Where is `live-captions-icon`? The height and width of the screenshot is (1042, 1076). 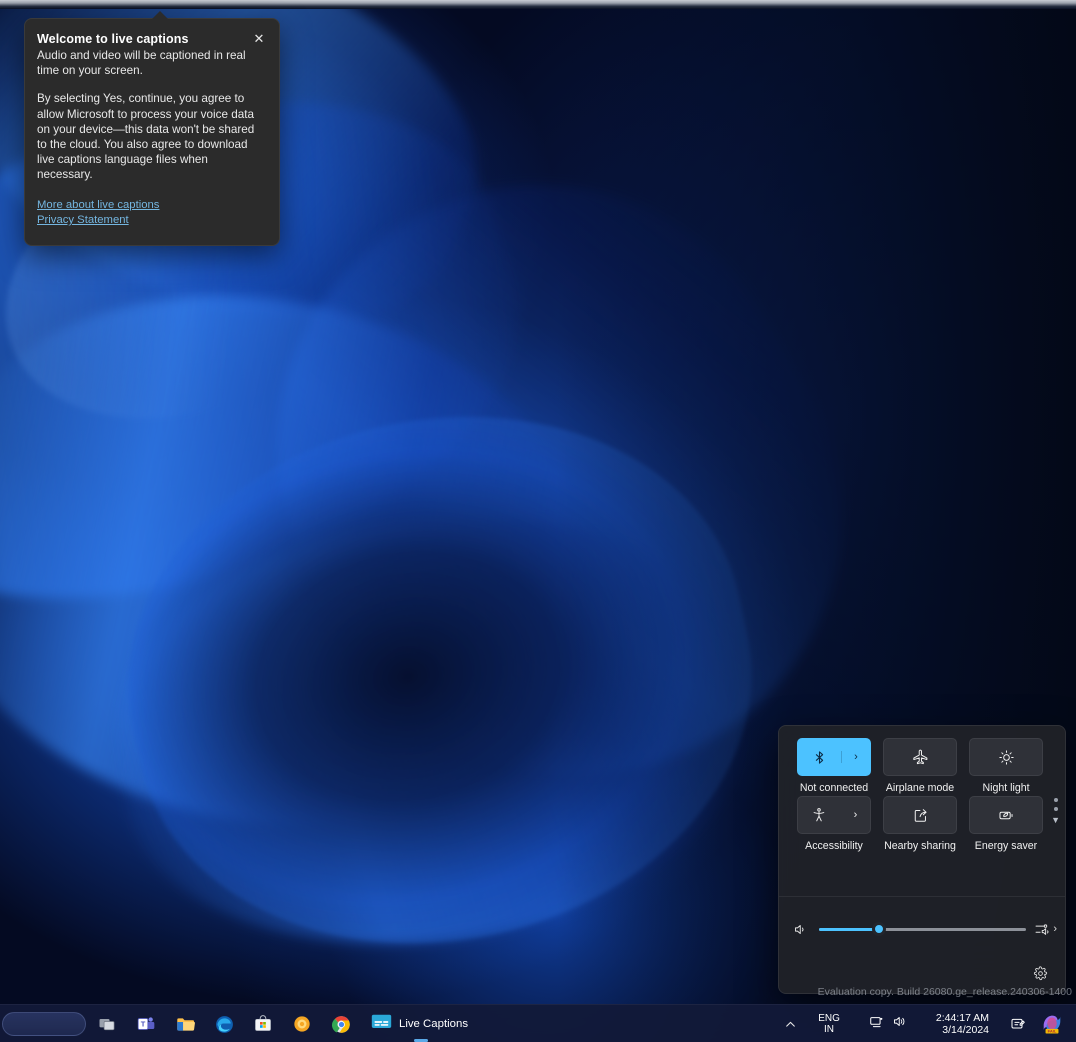 live-captions-icon is located at coordinates (381, 1024).